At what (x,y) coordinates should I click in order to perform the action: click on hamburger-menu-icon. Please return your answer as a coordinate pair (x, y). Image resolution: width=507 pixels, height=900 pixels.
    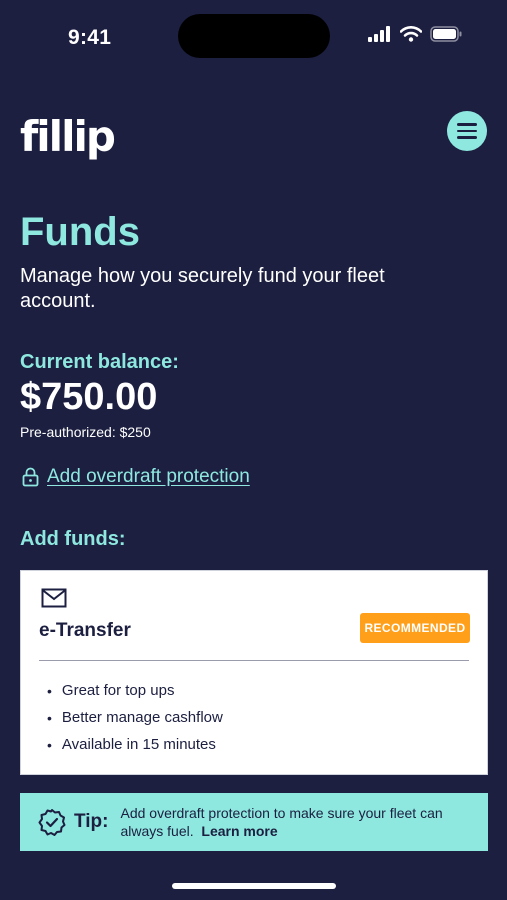
    Looking at the image, I should click on (467, 124).